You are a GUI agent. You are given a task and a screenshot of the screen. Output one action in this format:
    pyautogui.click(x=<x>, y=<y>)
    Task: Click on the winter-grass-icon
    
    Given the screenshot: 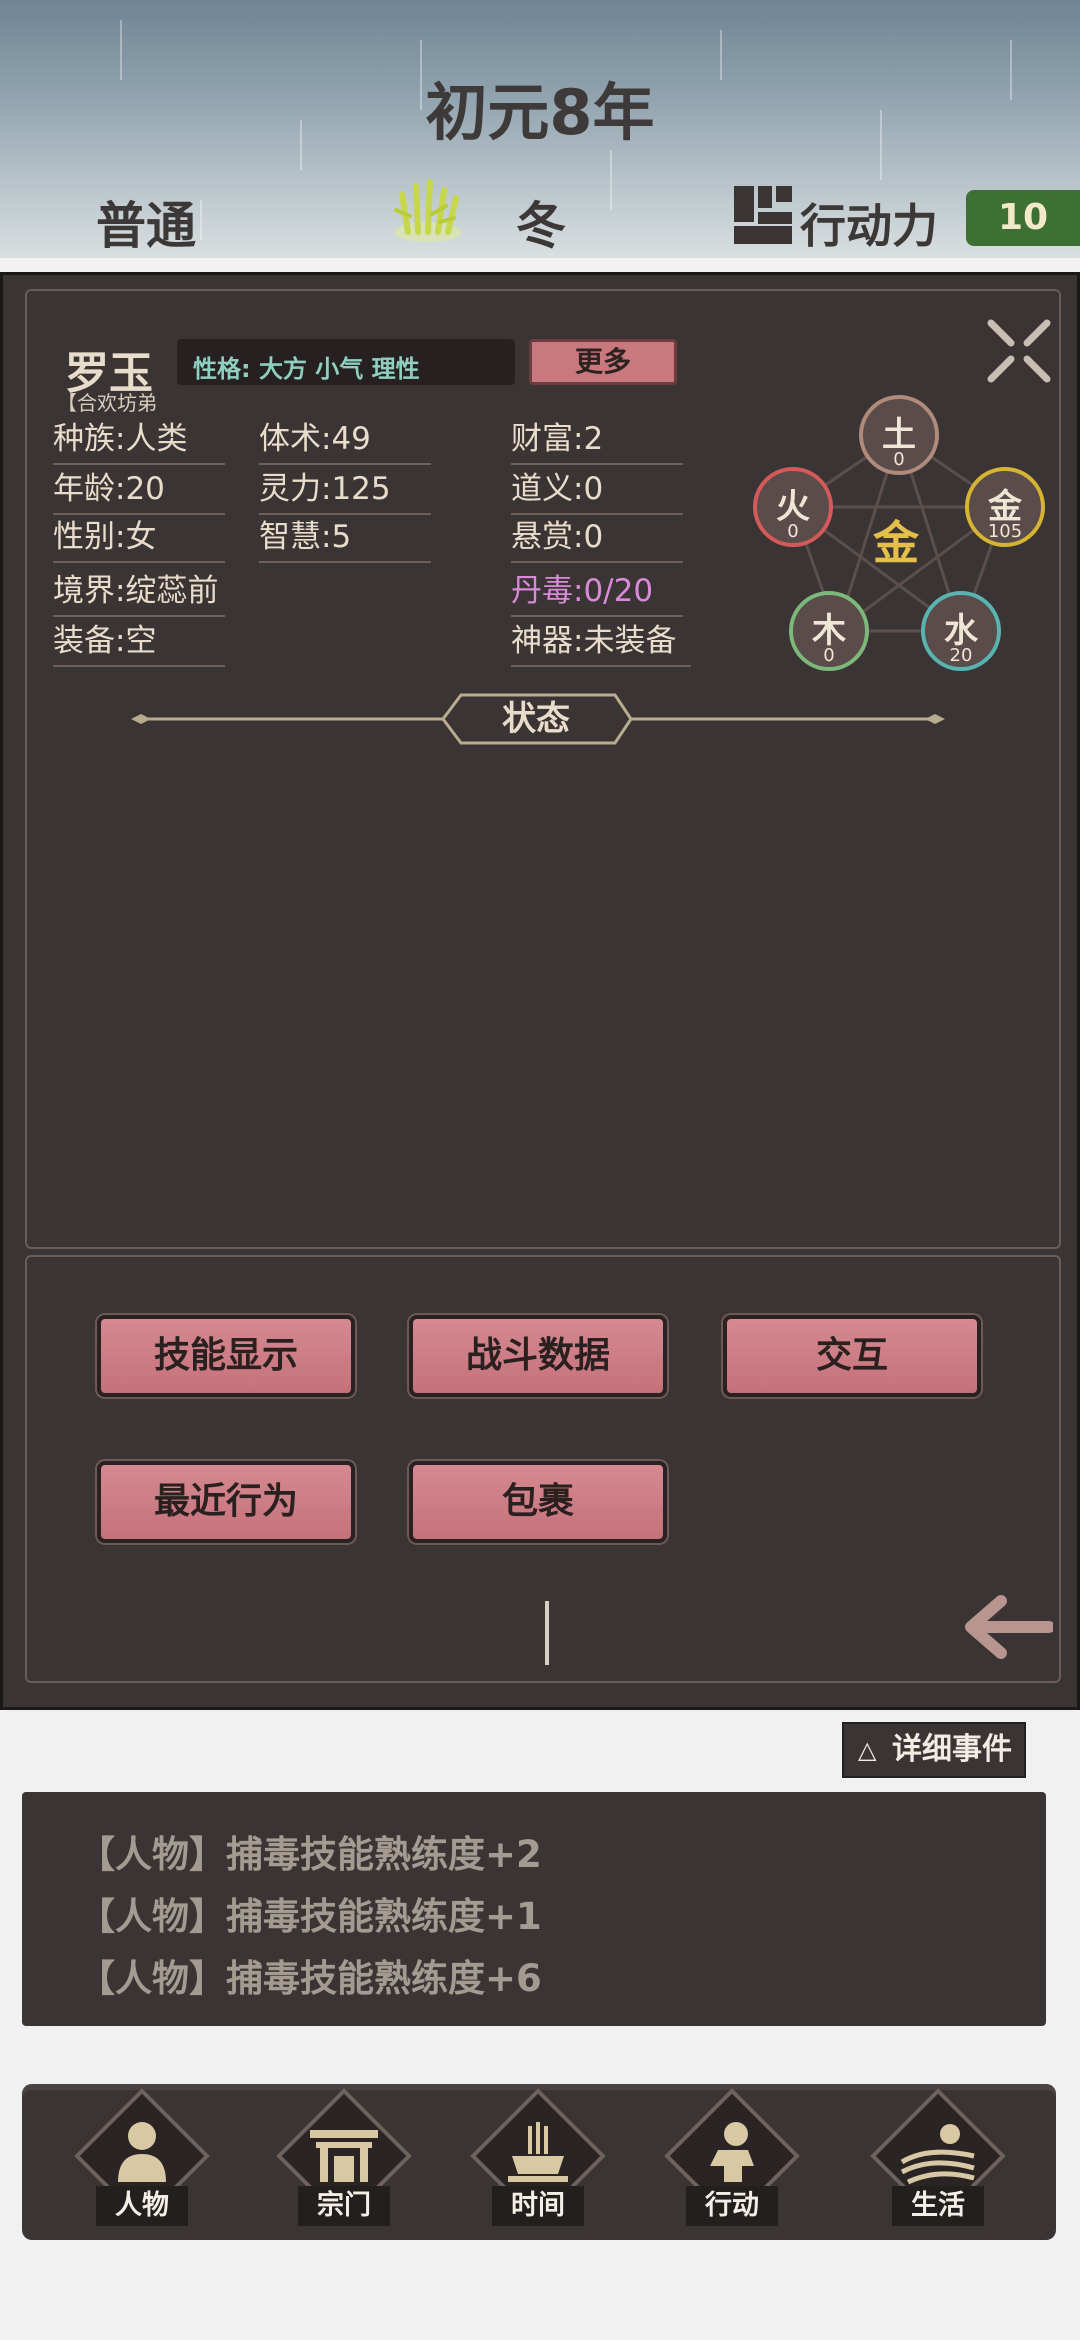 What is the action you would take?
    pyautogui.click(x=428, y=210)
    